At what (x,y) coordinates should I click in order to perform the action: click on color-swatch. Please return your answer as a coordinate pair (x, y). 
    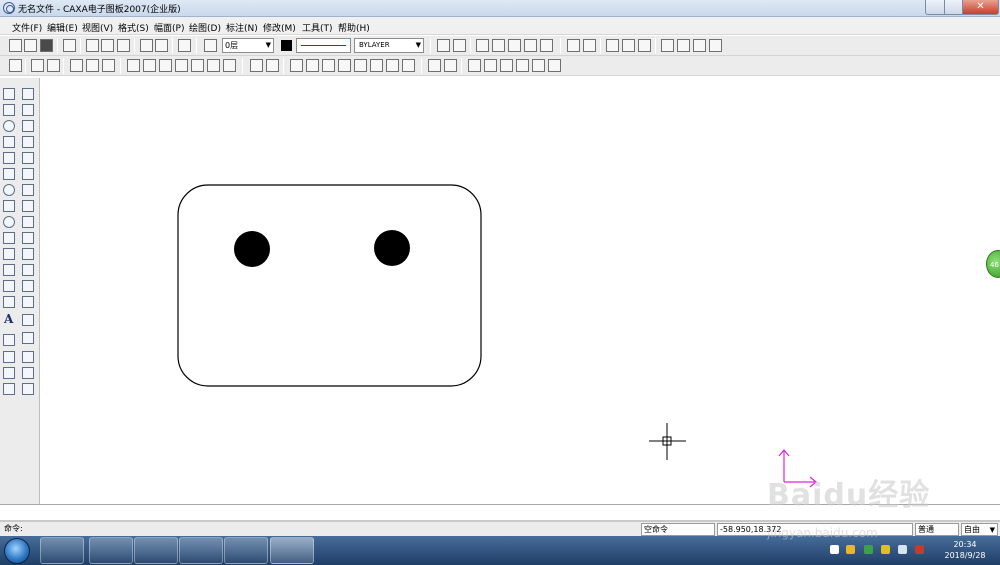
    Looking at the image, I should click on (286, 45).